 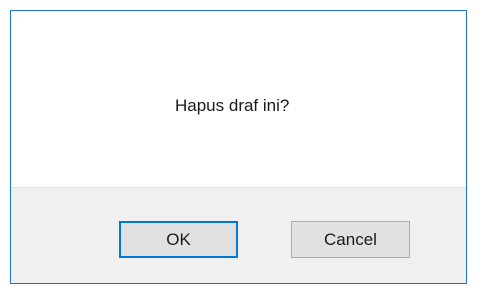 What do you see at coordinates (232, 105) in the screenshot?
I see `dialog-message: Hapus draf ini?` at bounding box center [232, 105].